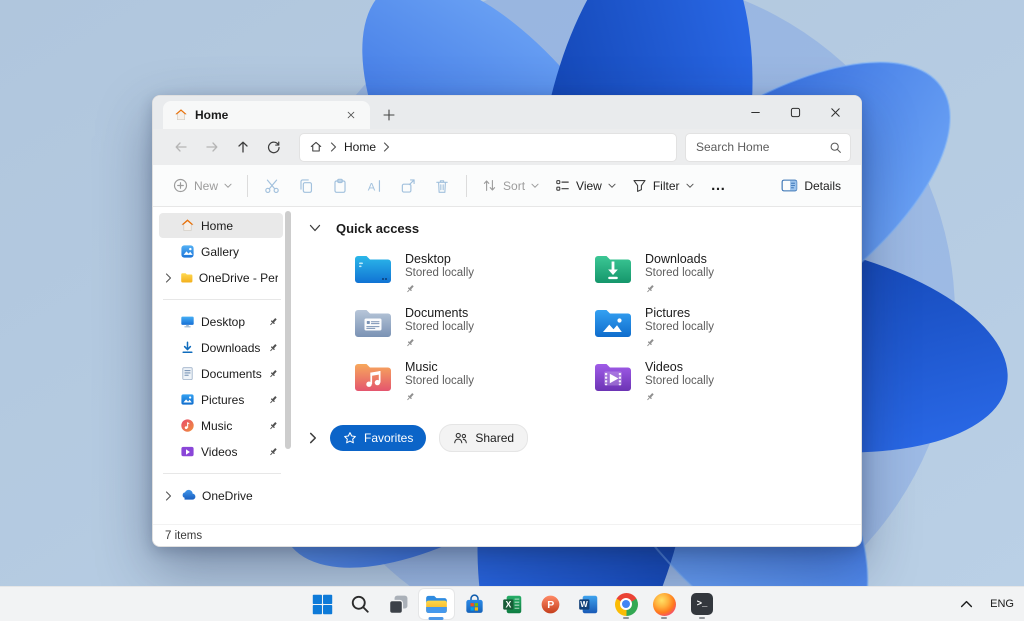 This screenshot has width=1024, height=621. I want to click on chrome-icon, so click(626, 604).